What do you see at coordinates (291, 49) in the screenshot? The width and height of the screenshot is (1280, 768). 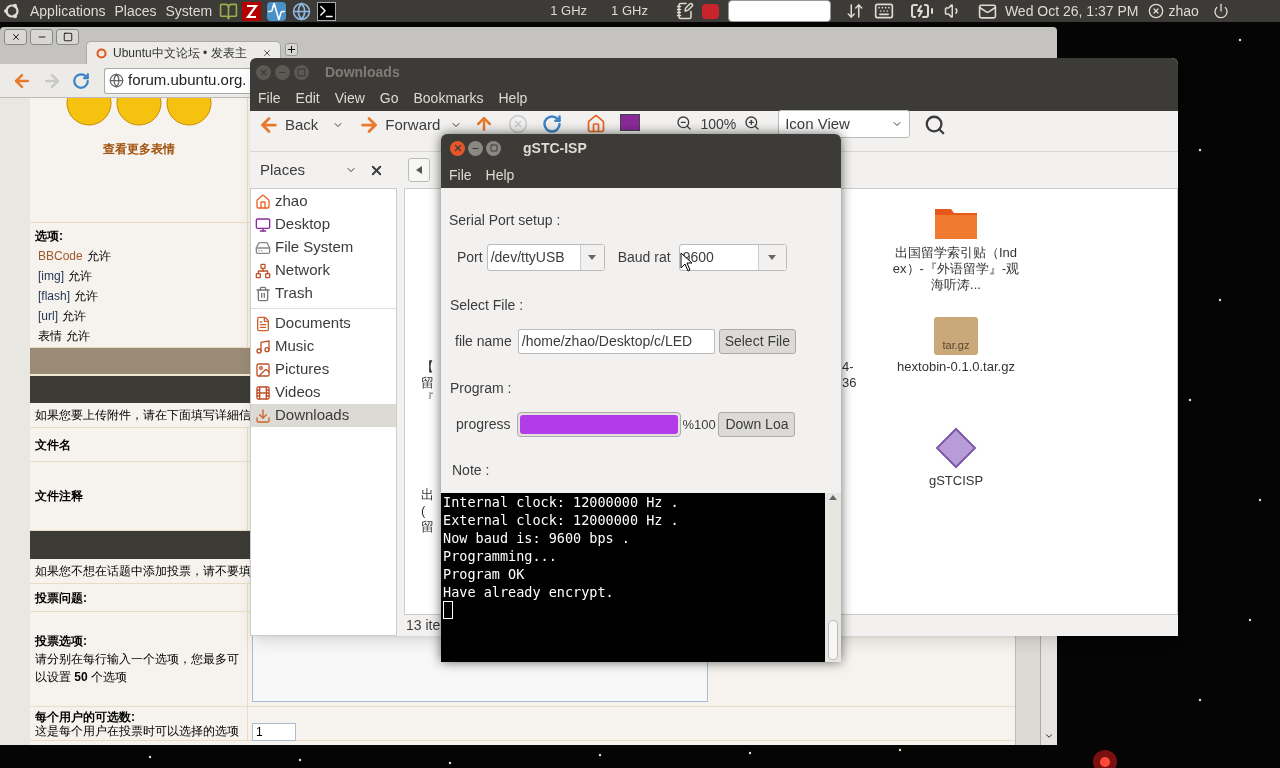 I see `new-tab-icon` at bounding box center [291, 49].